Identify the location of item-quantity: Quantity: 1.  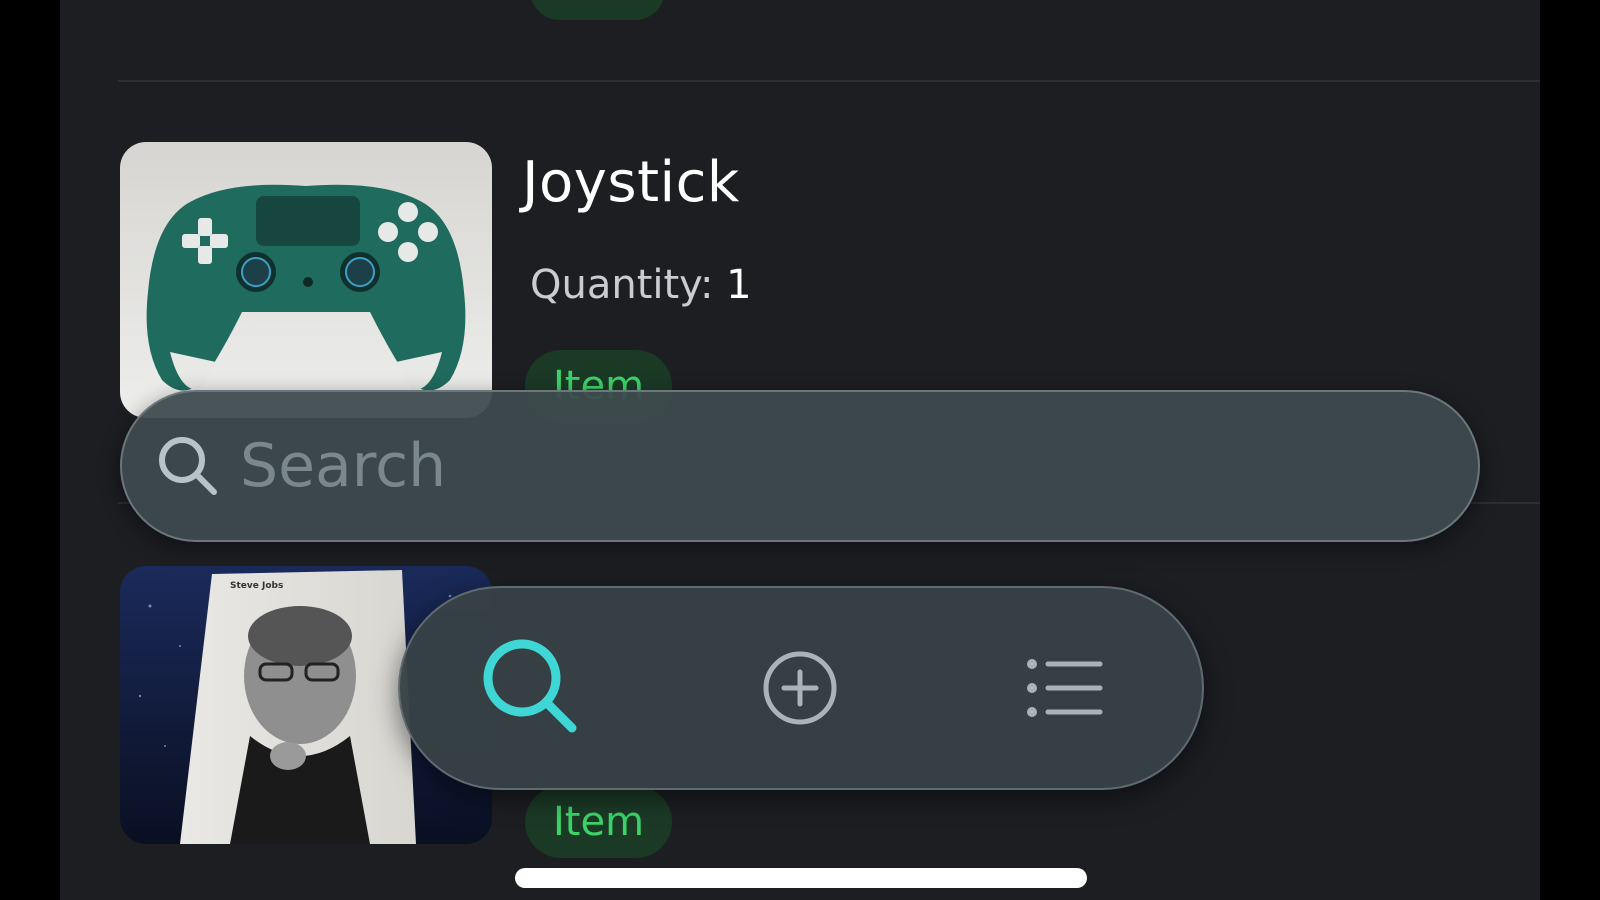
(641, 285).